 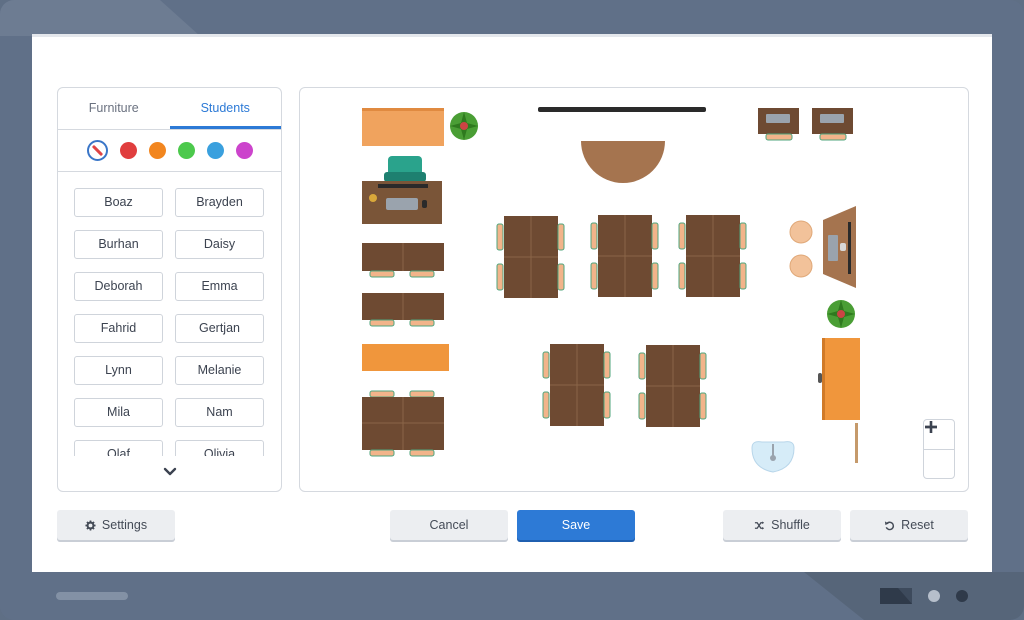 I want to click on color-swatch-blue, so click(x=215, y=150).